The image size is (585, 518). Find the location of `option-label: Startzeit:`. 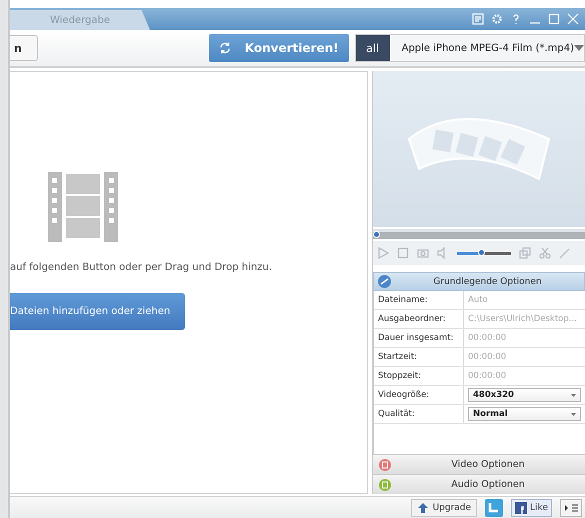

option-label: Startzeit: is located at coordinates (419, 357).